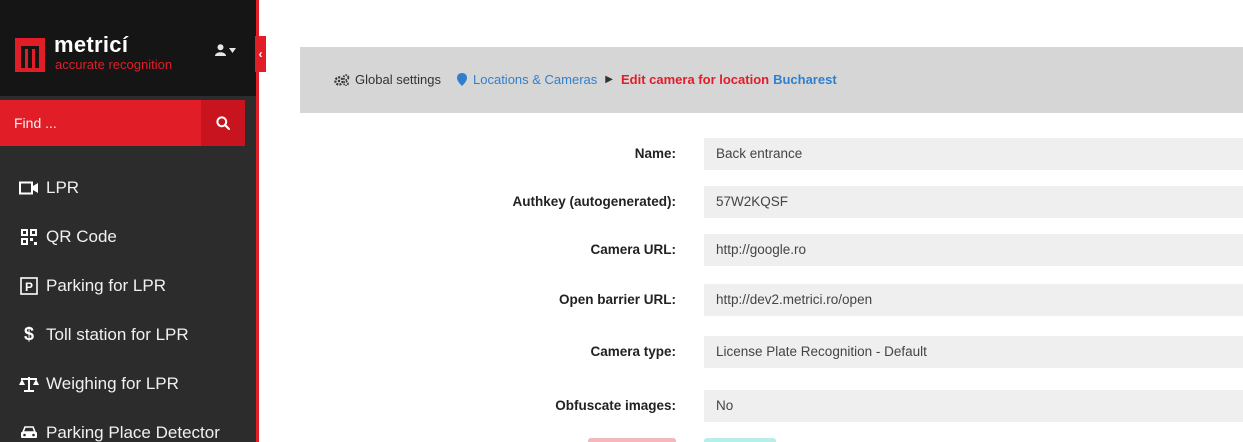 The image size is (1243, 442). I want to click on form-row-authkey: Authkey (autogenerated): 57W2KQSF, so click(771, 202).